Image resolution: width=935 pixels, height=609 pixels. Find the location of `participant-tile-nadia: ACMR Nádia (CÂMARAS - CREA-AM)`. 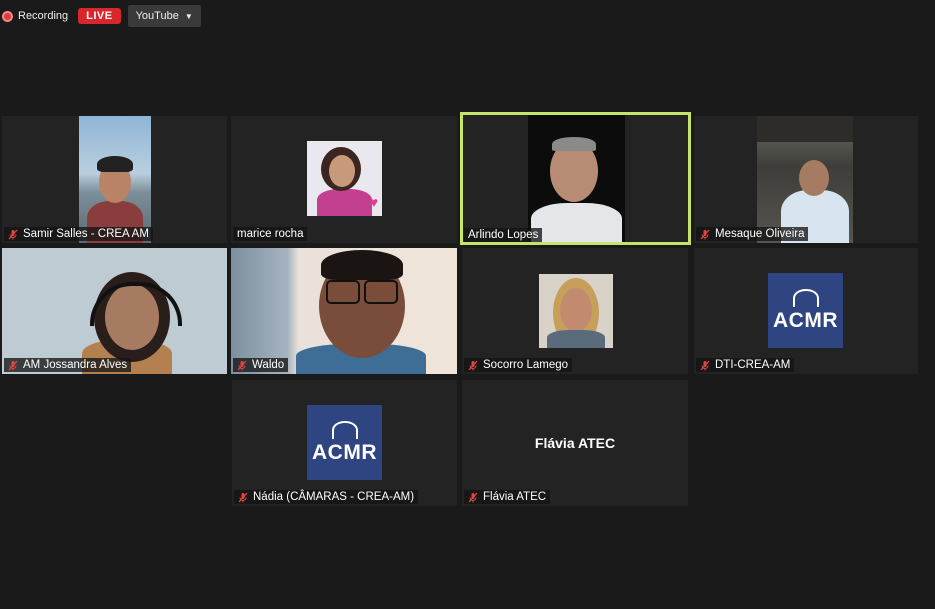

participant-tile-nadia: ACMR Nádia (CÂMARAS - CREA-AM) is located at coordinates (344, 443).